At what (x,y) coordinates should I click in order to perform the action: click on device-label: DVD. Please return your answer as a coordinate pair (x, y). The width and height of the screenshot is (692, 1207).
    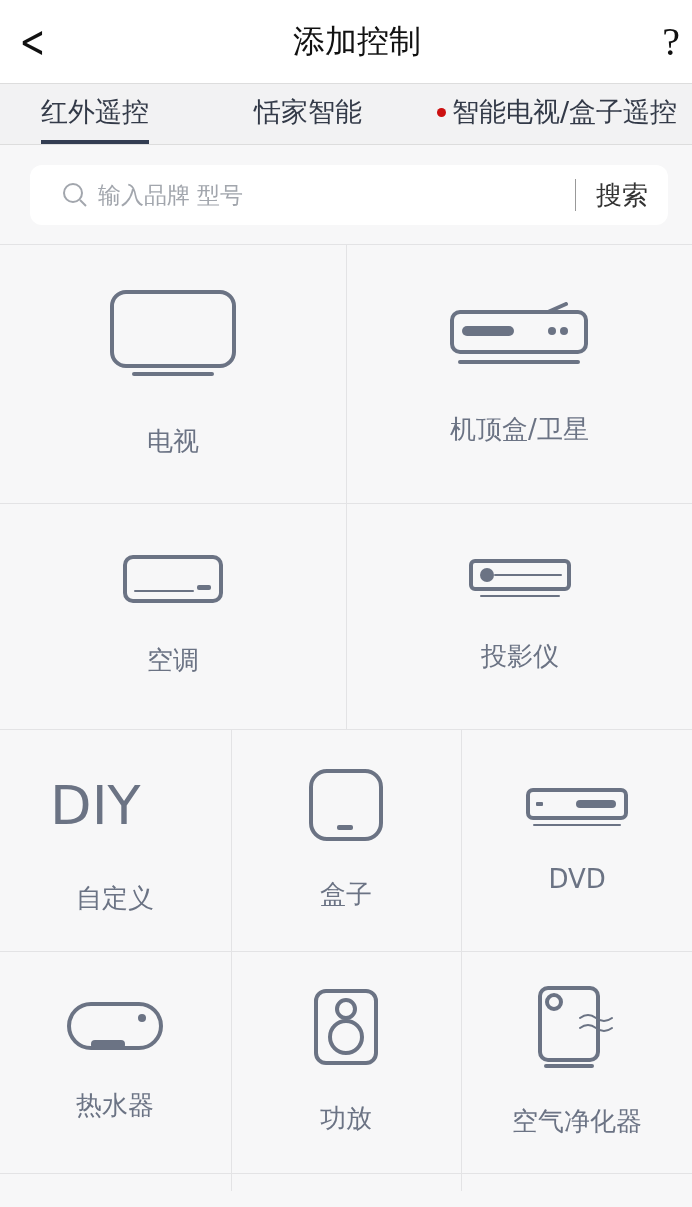
    Looking at the image, I should click on (577, 878).